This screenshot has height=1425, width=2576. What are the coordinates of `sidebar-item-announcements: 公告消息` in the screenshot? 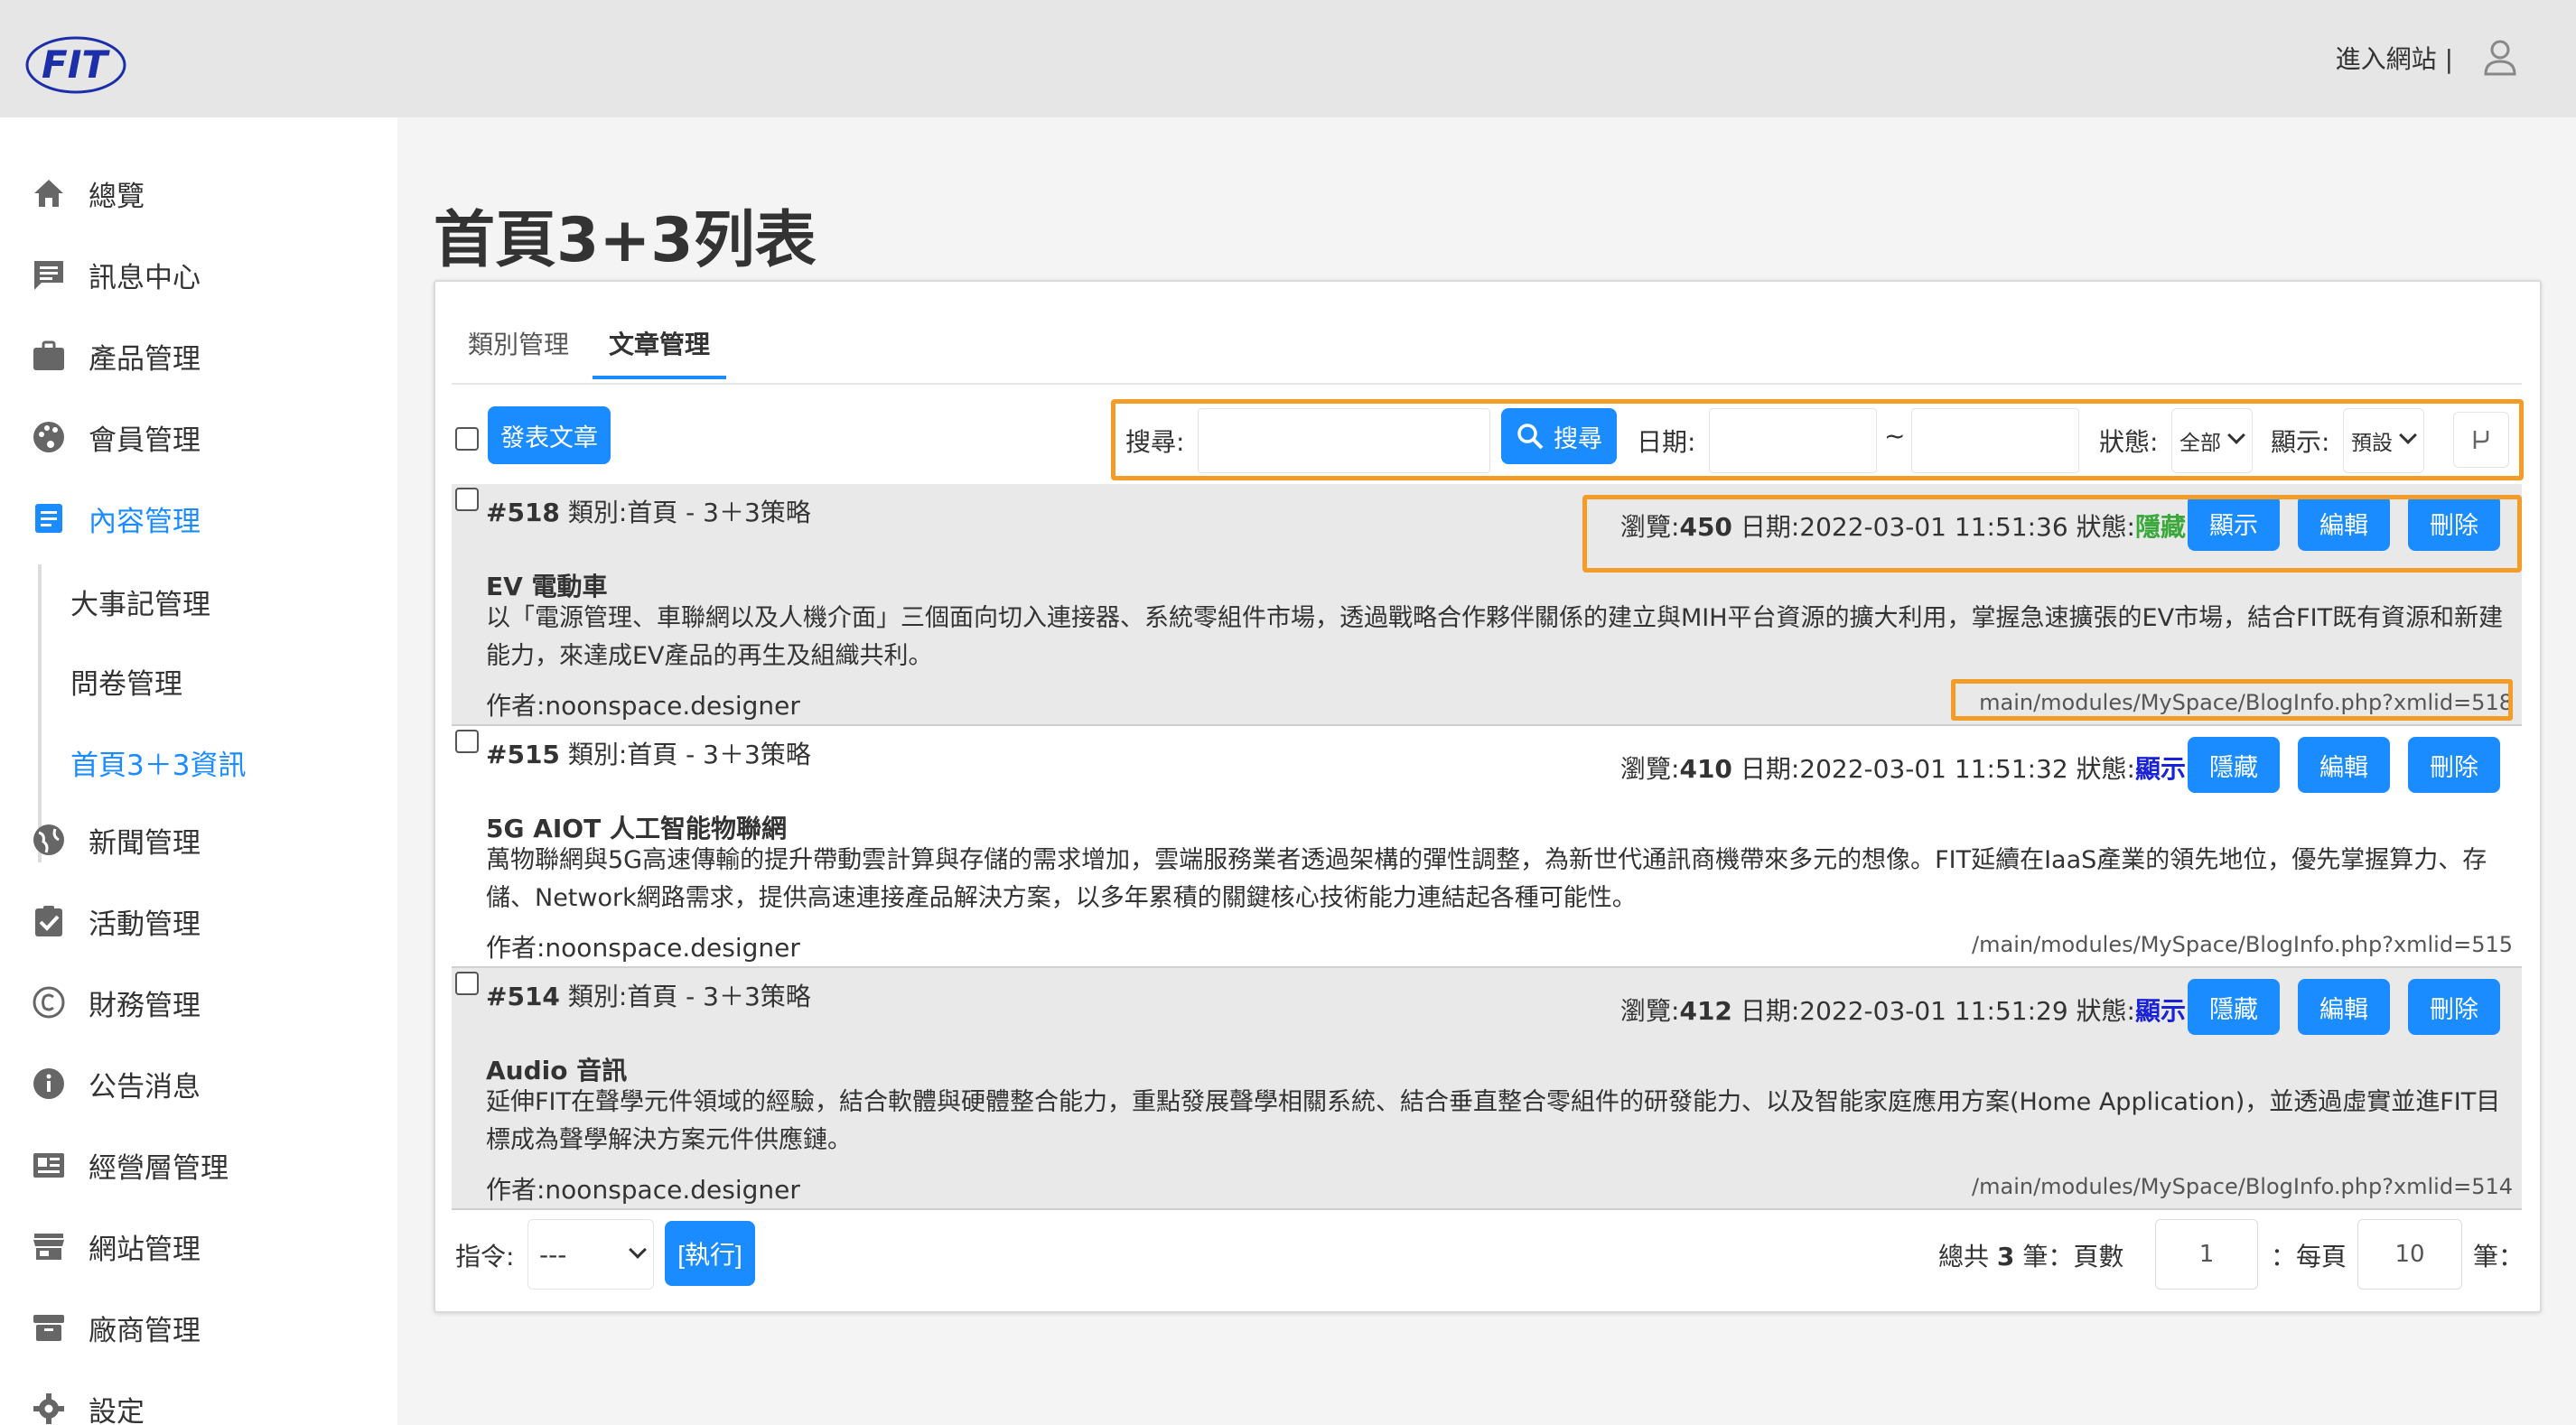 It's located at (116, 1084).